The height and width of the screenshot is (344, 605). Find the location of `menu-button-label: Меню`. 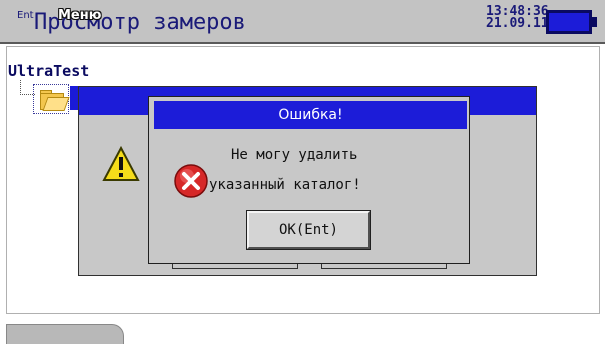

menu-button-label: Меню is located at coordinates (79, 15).